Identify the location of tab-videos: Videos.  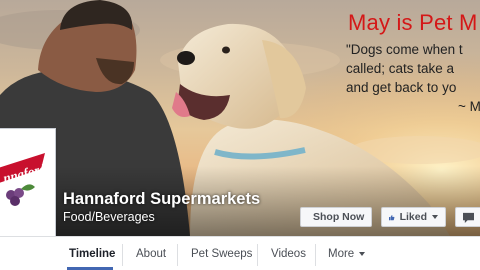
(288, 253).